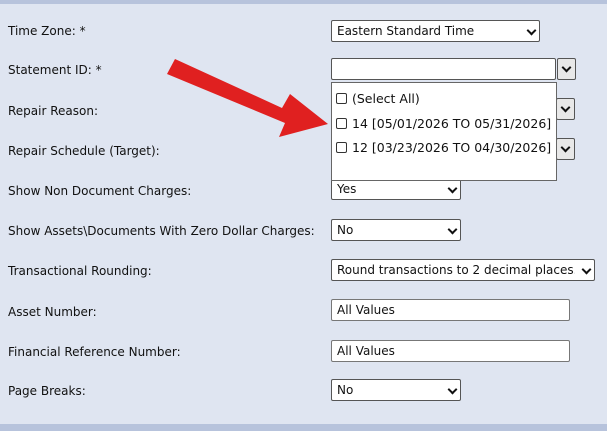 The width and height of the screenshot is (607, 431). What do you see at coordinates (303, 427) in the screenshot?
I see `bottom-border` at bounding box center [303, 427].